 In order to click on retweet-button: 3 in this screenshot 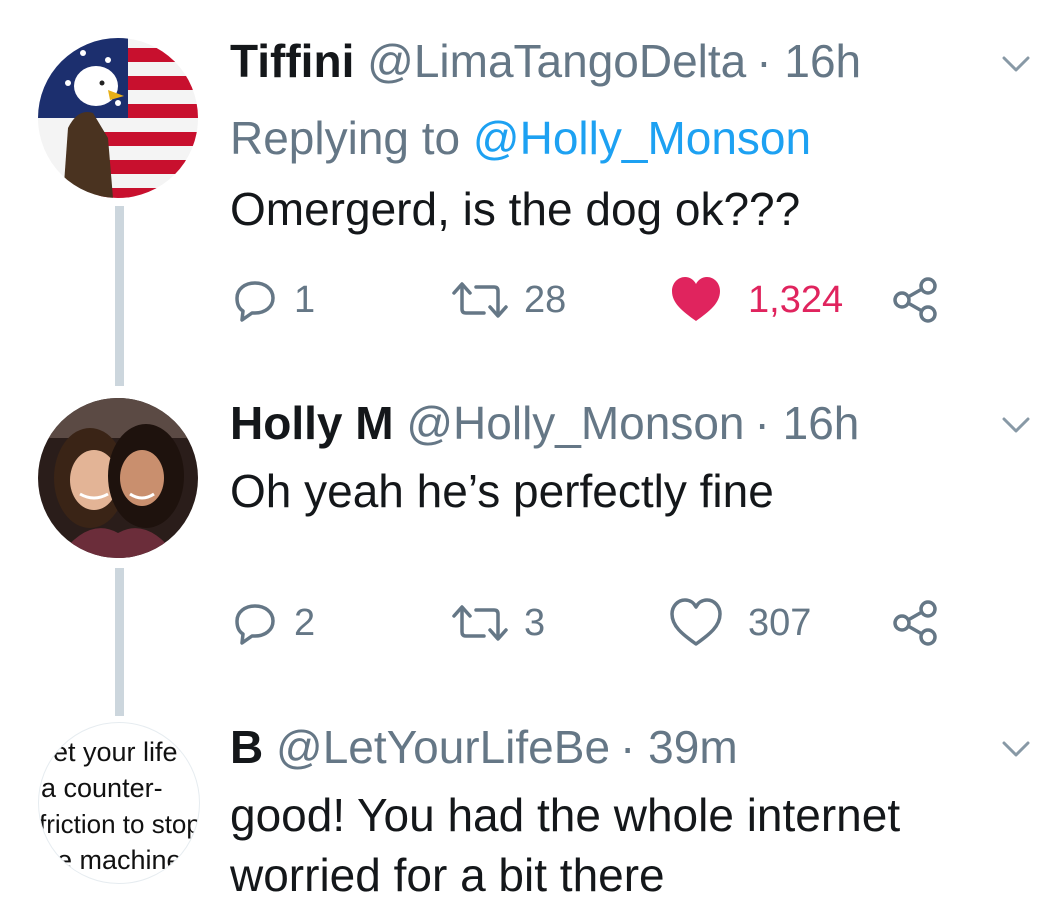, I will do `click(497, 623)`.